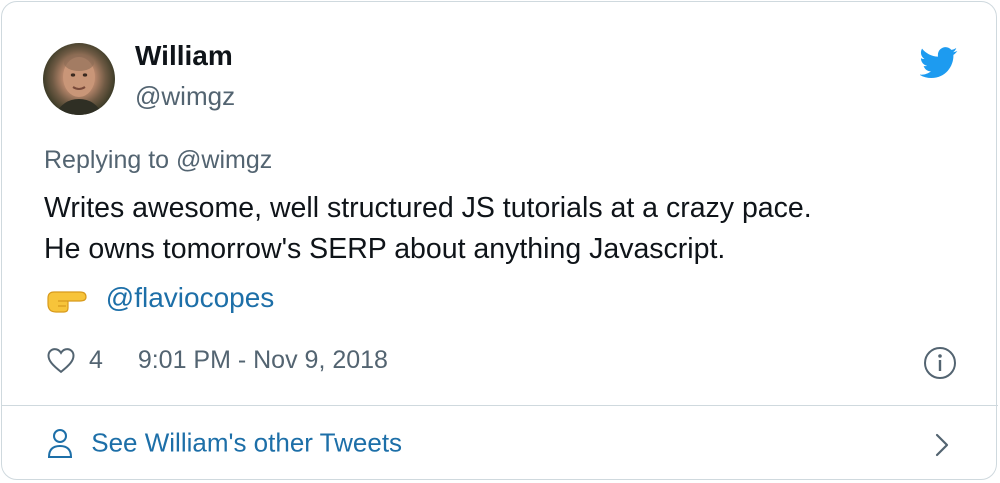 Image resolution: width=1000 pixels, height=483 pixels. What do you see at coordinates (96, 360) in the screenshot?
I see `like-count: 4` at bounding box center [96, 360].